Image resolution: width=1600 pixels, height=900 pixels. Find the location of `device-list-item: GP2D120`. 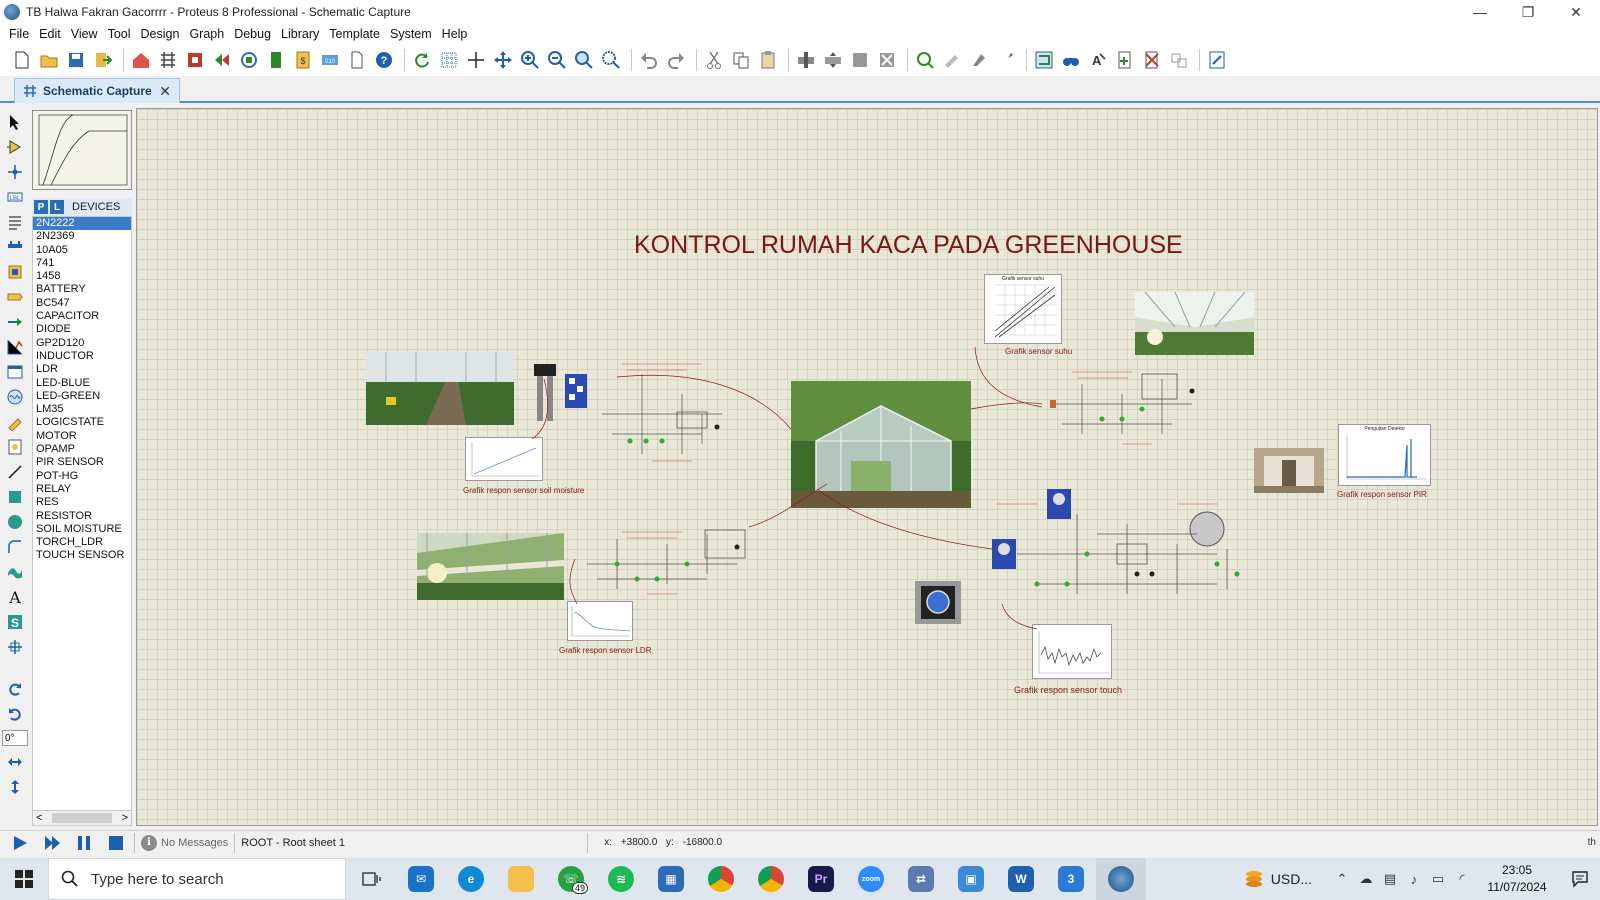

device-list-item: GP2D120 is located at coordinates (82, 343).